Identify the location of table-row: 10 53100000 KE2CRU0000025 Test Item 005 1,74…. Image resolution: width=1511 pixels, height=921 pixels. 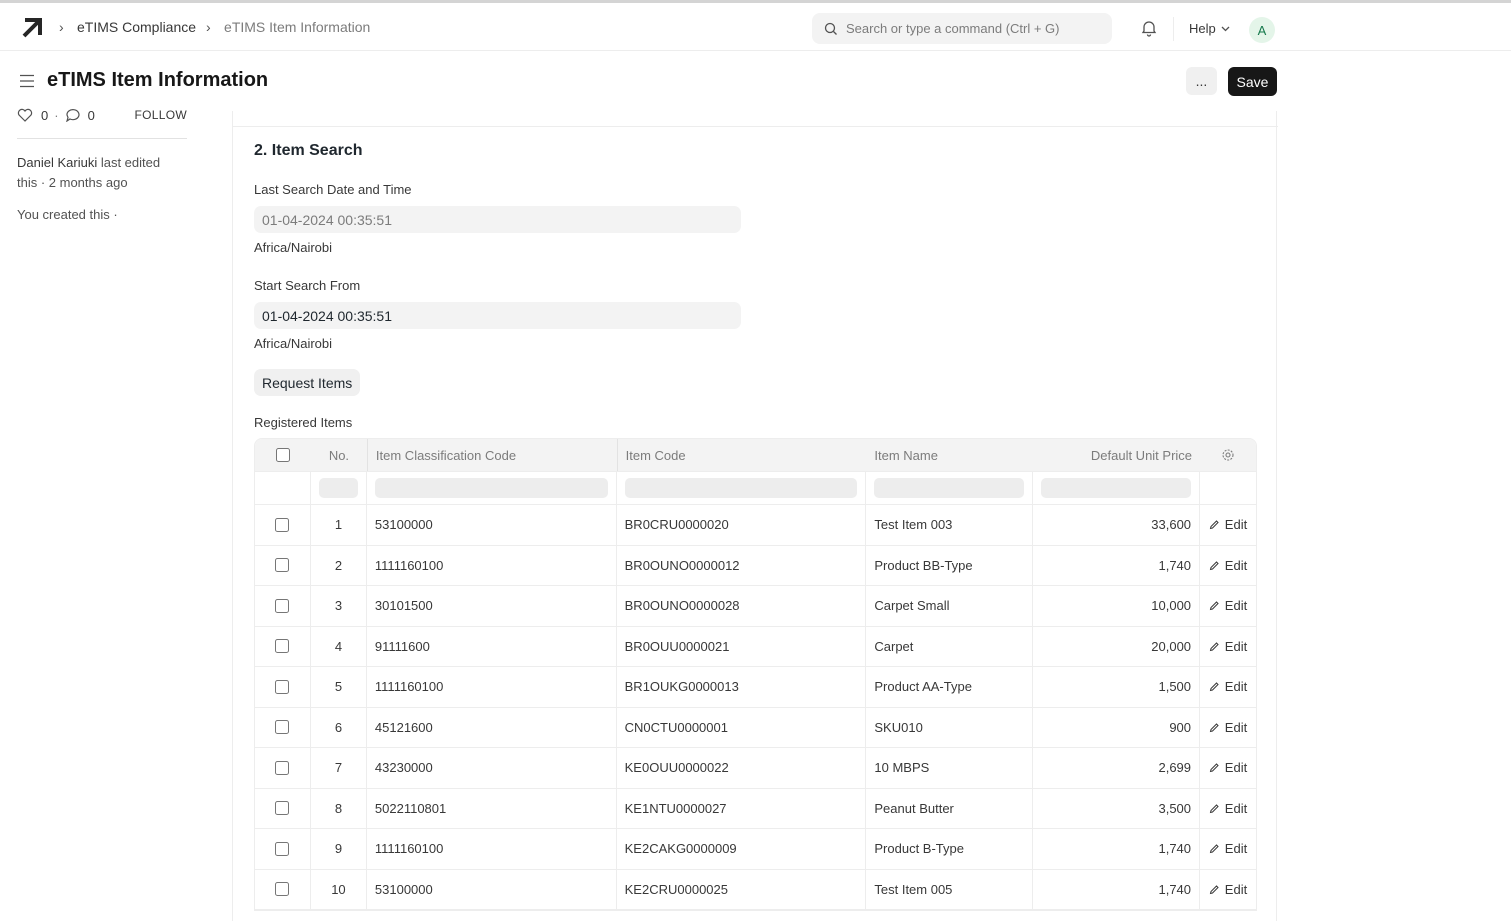
(755, 889).